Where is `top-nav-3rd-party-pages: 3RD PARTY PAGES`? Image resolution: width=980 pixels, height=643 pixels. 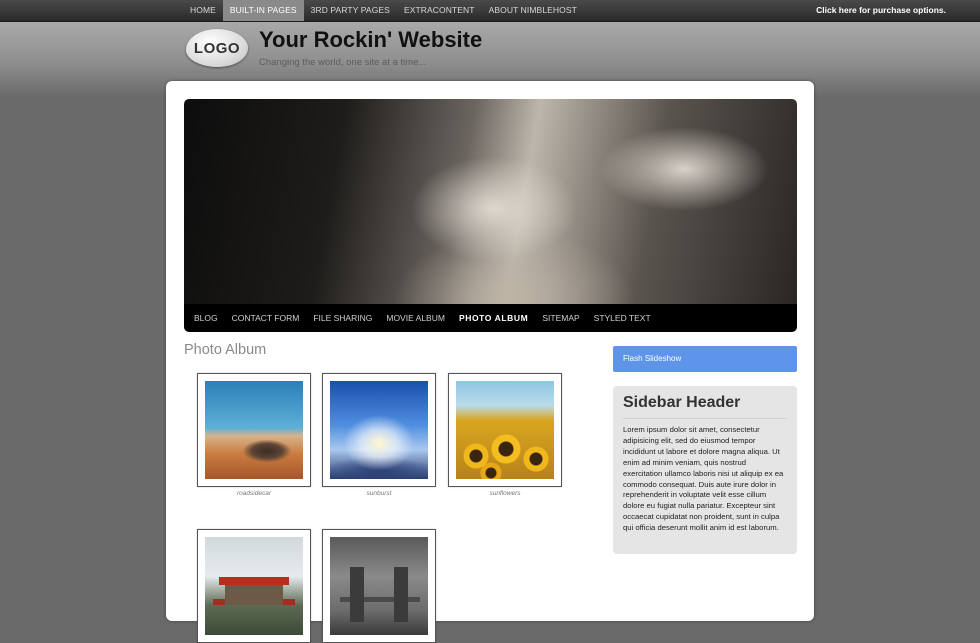 top-nav-3rd-party-pages: 3RD PARTY PAGES is located at coordinates (350, 10).